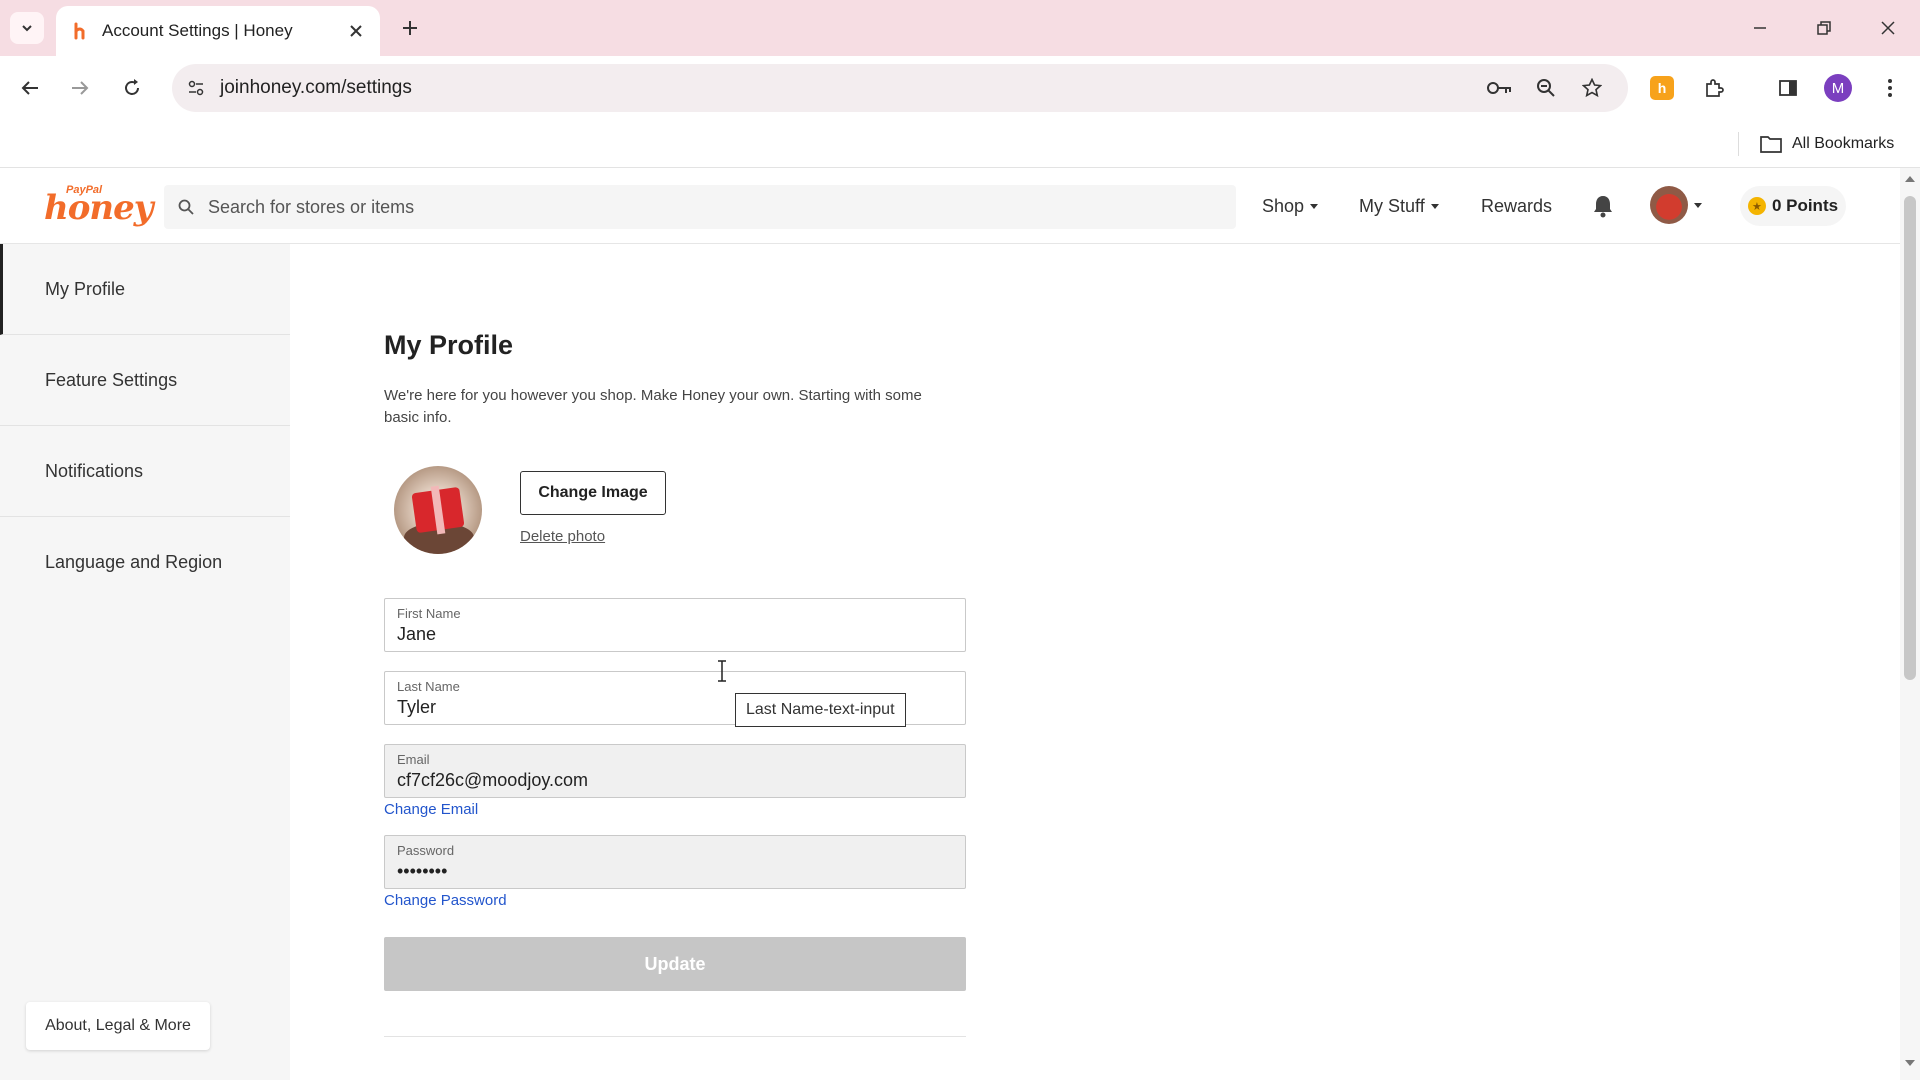 This screenshot has height=1080, width=1920. I want to click on email-label: Email, so click(413, 759).